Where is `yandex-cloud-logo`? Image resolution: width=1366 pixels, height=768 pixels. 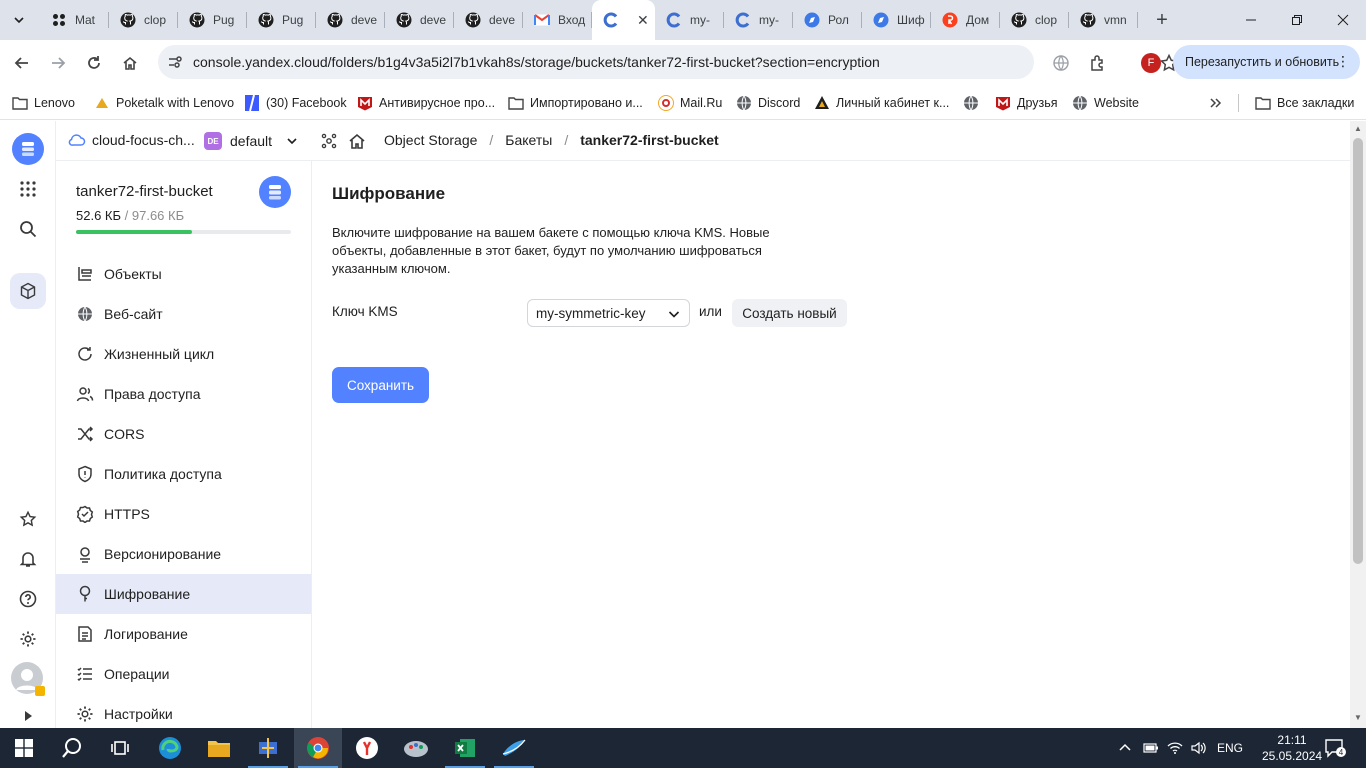 yandex-cloud-logo is located at coordinates (28, 149).